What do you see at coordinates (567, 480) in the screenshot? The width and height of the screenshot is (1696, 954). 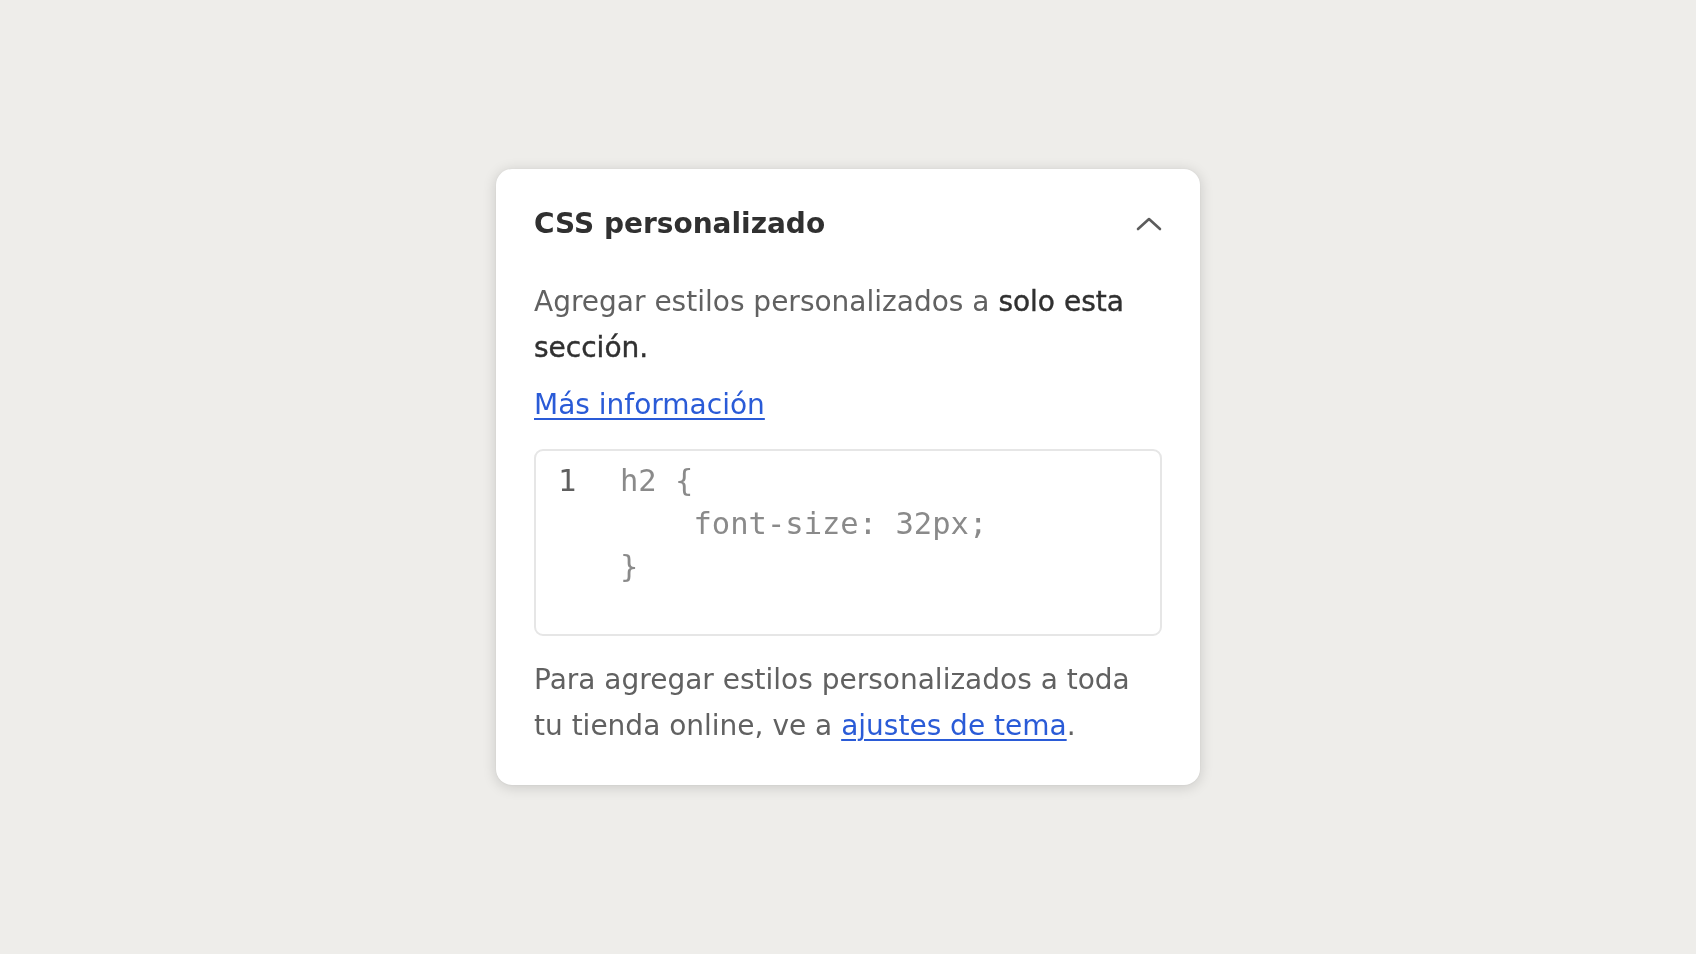 I see `line-number: 1` at bounding box center [567, 480].